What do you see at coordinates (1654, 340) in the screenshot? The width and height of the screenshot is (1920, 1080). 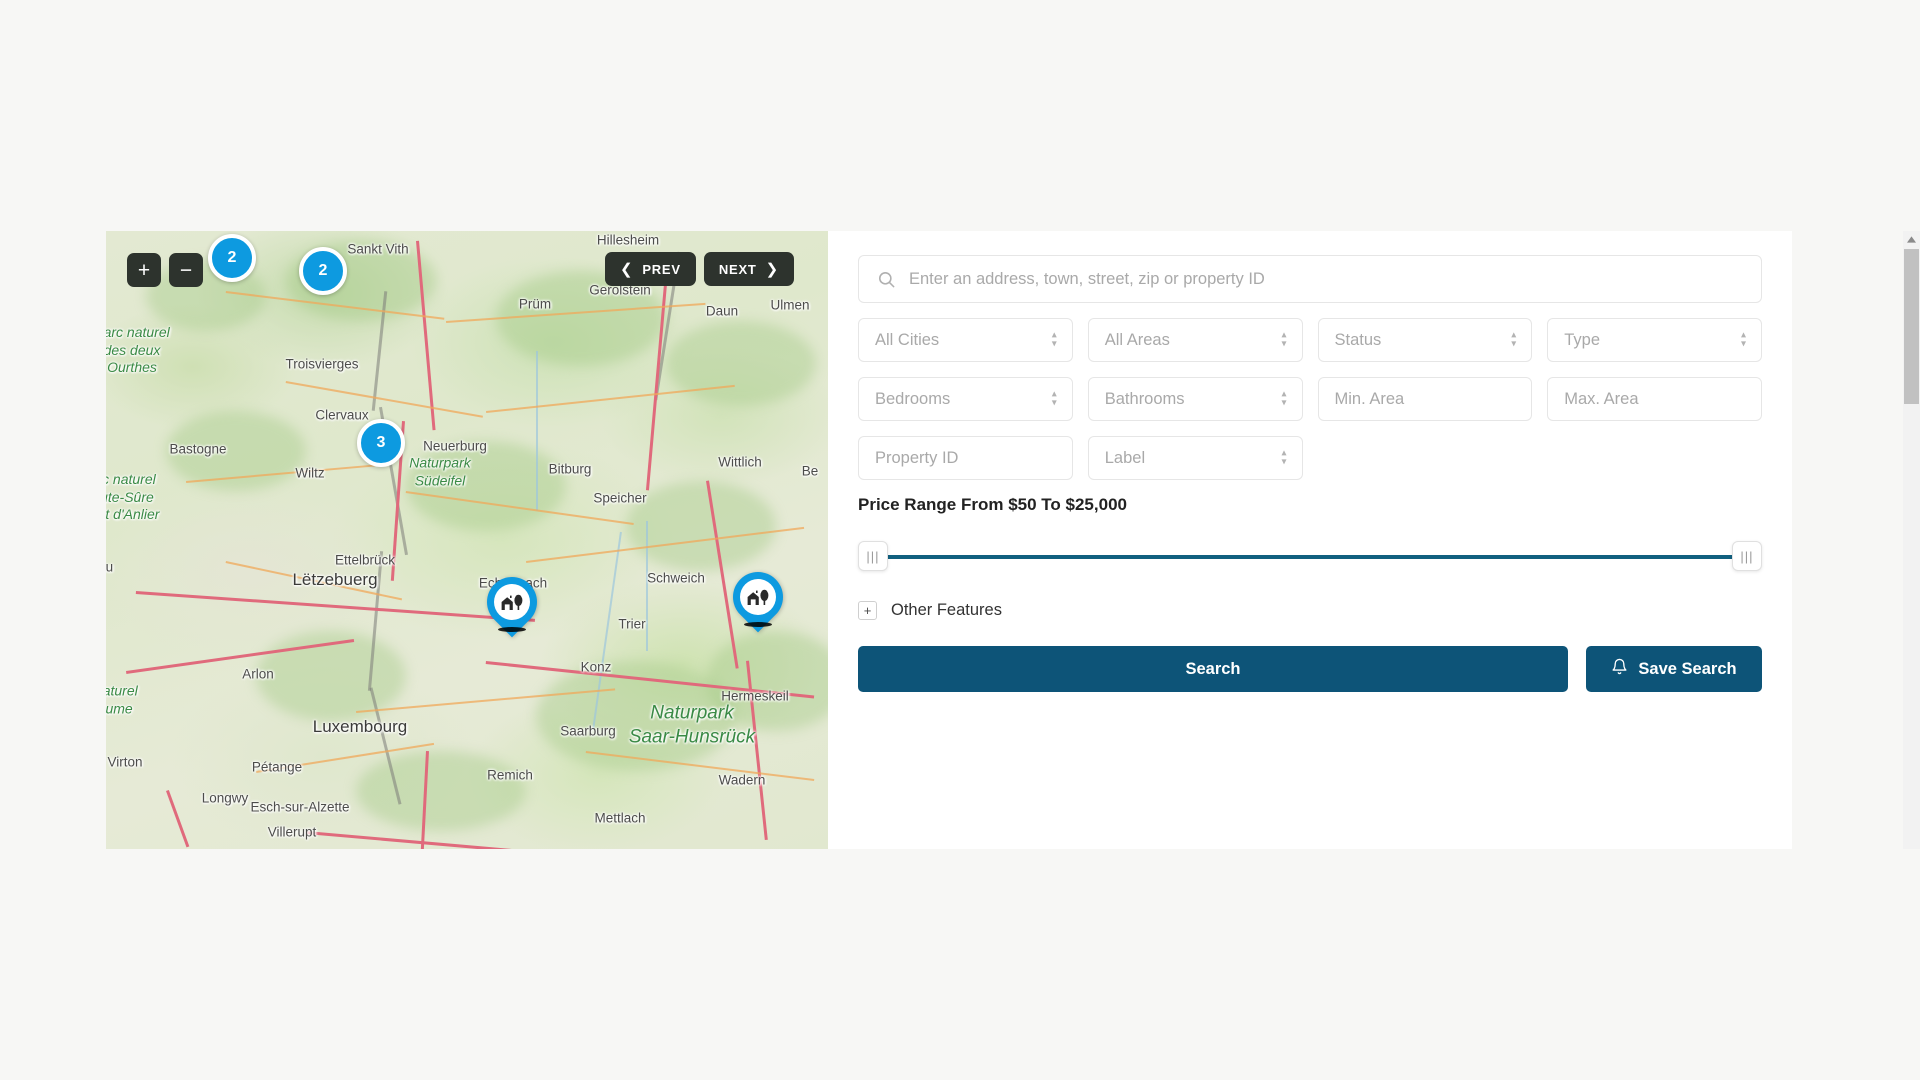 I see `type-select: Type ▴ ▾` at bounding box center [1654, 340].